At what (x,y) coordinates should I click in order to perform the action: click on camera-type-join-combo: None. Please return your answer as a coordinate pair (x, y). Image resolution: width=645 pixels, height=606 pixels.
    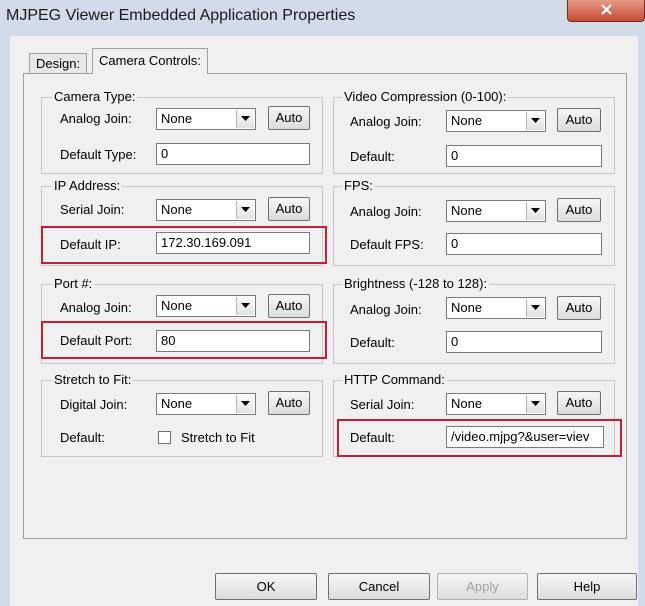
    Looking at the image, I should click on (206, 119).